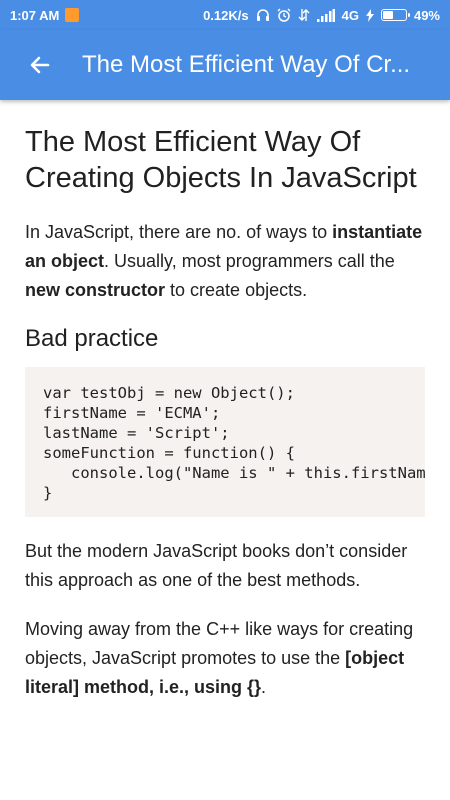 This screenshot has height=800, width=450. What do you see at coordinates (179, 232) in the screenshot?
I see `intro-text-1: In JavaScript, there are no. of ways to` at bounding box center [179, 232].